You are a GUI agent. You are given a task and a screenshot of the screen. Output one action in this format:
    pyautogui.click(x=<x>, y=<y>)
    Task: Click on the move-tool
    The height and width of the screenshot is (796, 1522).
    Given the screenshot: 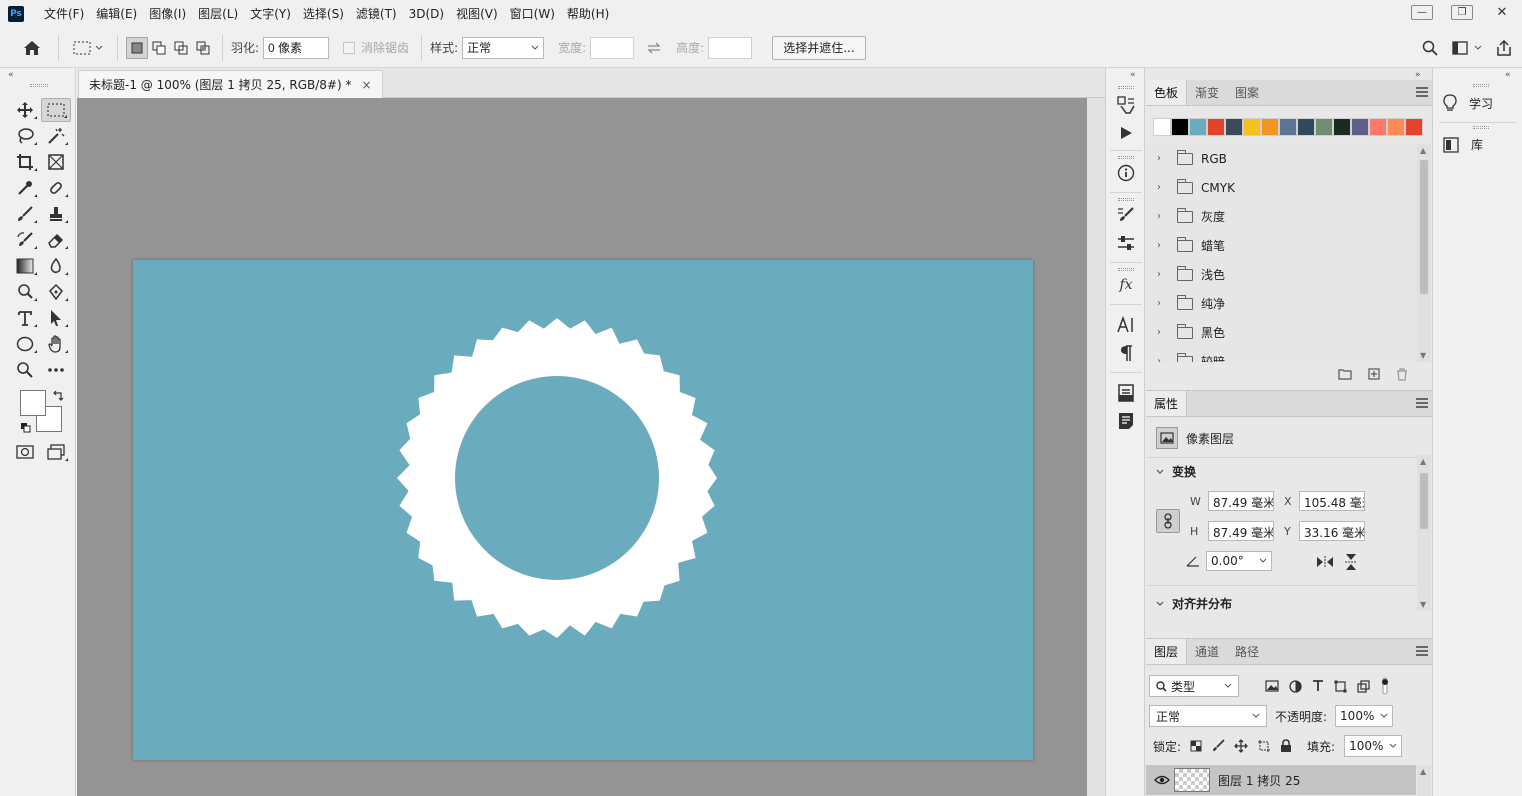 What is the action you would take?
    pyautogui.click(x=25, y=110)
    